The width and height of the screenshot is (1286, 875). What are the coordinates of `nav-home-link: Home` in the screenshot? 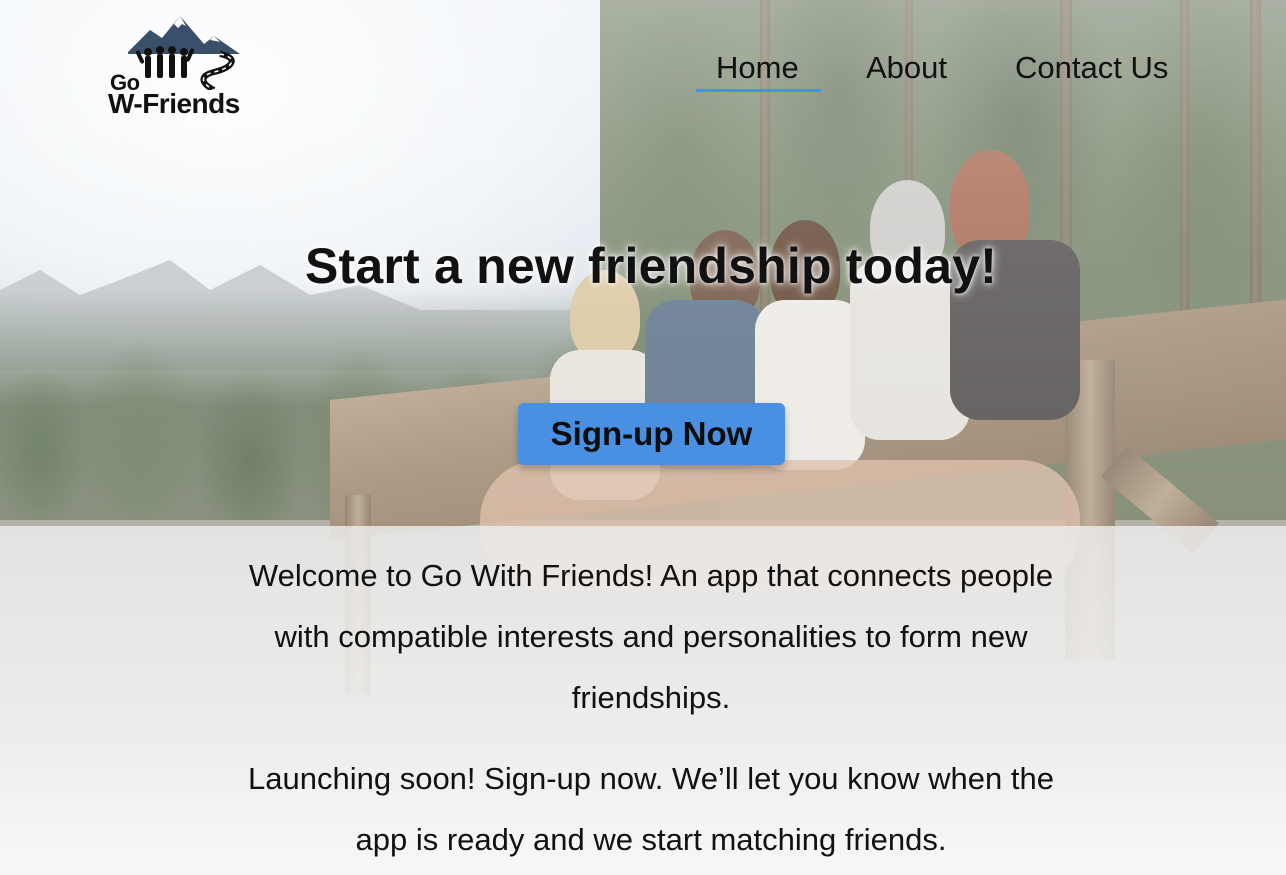 It's located at (757, 68).